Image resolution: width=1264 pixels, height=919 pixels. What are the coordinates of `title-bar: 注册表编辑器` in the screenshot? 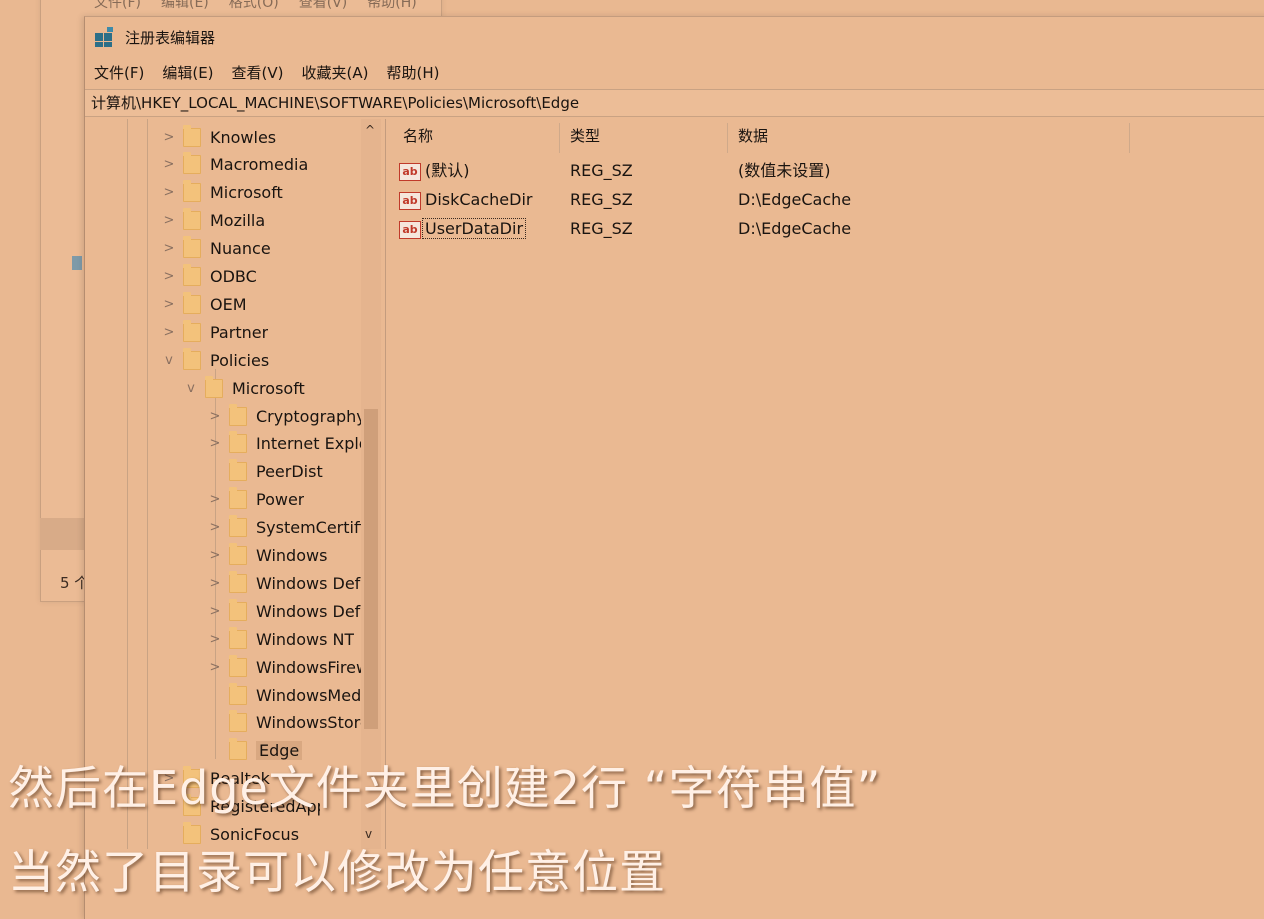 It's located at (674, 37).